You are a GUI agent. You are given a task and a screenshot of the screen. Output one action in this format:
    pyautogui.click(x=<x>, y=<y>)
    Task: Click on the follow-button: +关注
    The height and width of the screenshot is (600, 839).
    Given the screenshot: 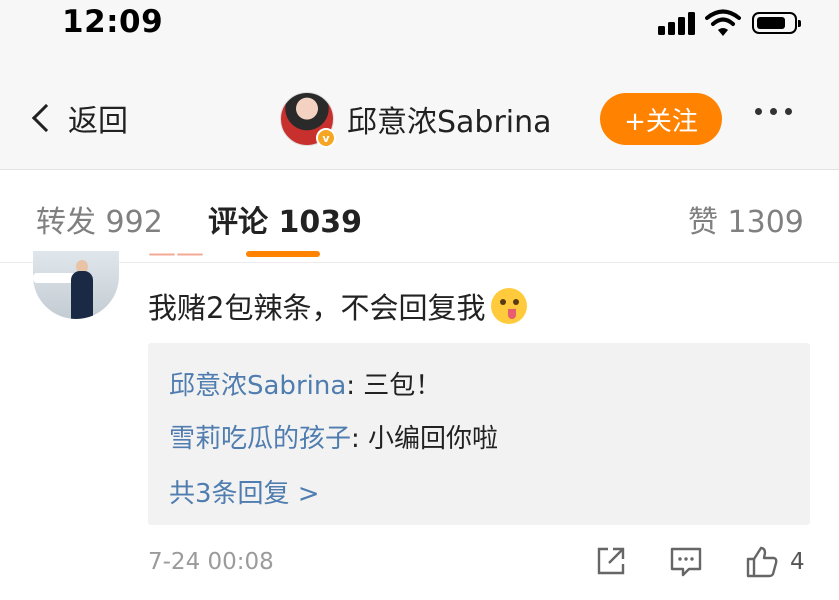 What is the action you would take?
    pyautogui.click(x=661, y=119)
    